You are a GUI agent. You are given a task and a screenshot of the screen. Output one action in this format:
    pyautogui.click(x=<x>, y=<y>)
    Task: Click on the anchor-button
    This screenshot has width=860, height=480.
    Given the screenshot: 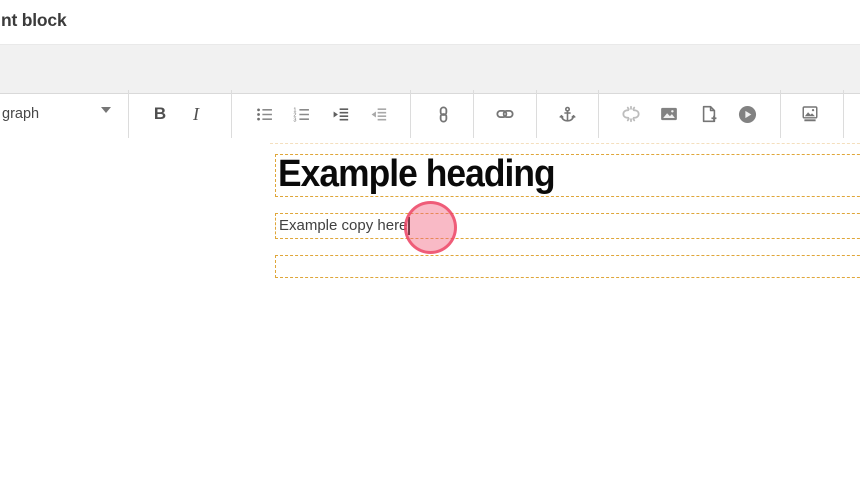 What is the action you would take?
    pyautogui.click(x=567, y=114)
    